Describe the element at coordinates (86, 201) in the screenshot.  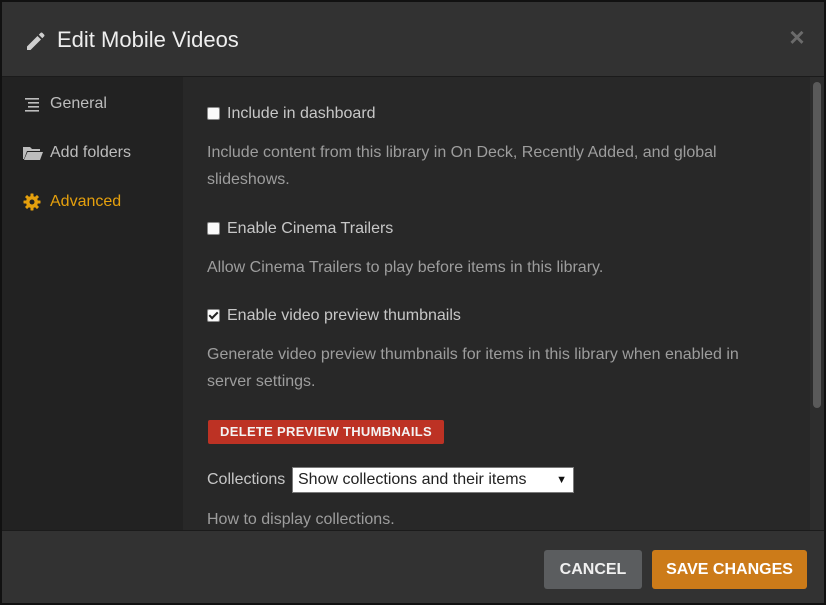
I see `sidebar-item-label: Advanced` at that location.